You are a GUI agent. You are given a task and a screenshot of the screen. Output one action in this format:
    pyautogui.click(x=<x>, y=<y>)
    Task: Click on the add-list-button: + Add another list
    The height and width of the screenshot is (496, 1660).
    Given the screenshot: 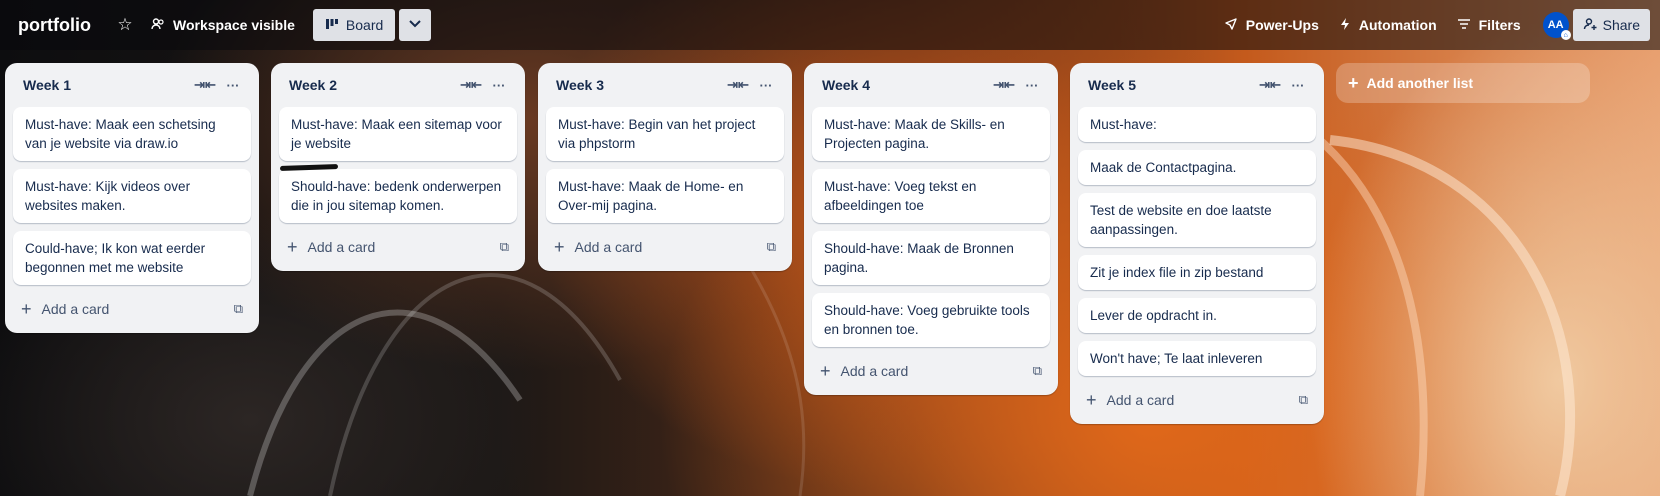 What is the action you would take?
    pyautogui.click(x=1463, y=83)
    